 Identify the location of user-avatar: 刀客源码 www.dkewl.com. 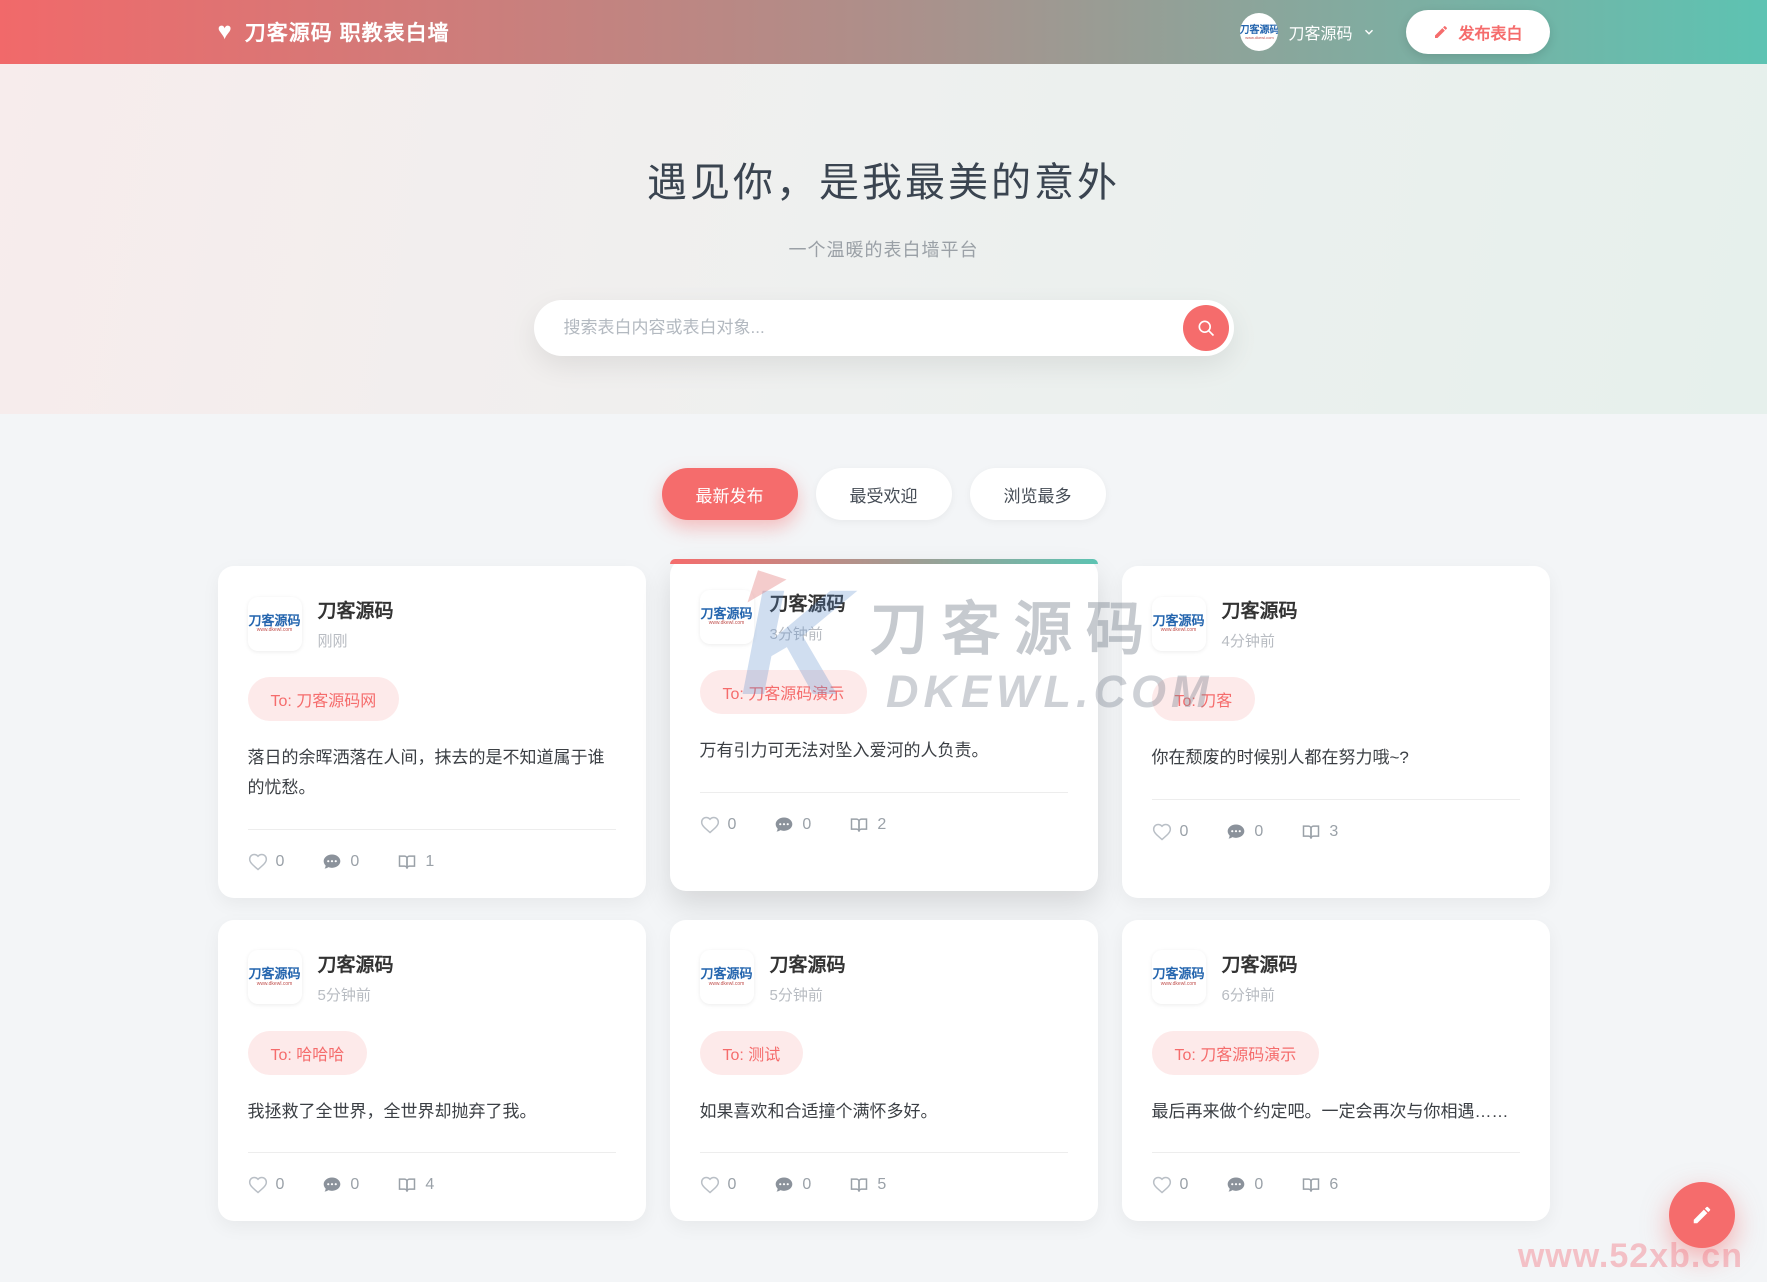
(1259, 32).